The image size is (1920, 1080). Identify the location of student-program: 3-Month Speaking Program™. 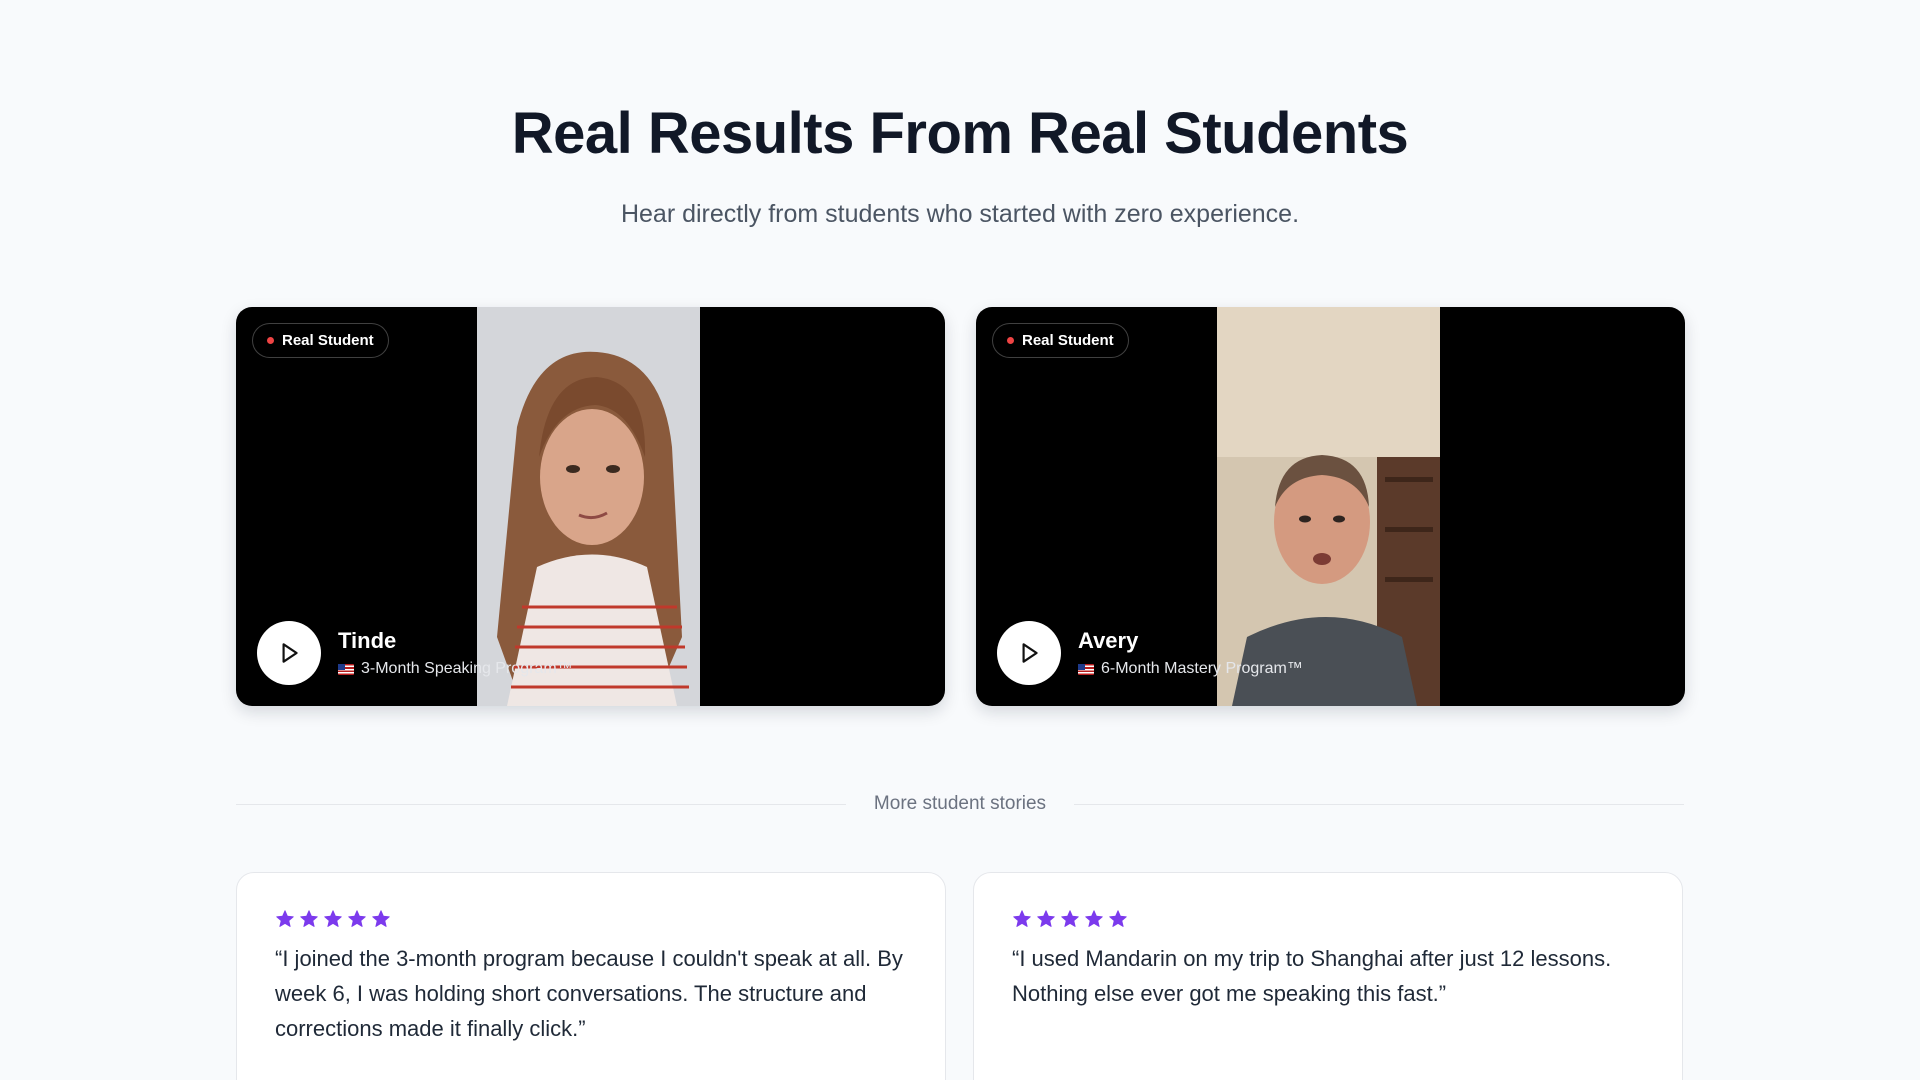
(455, 669).